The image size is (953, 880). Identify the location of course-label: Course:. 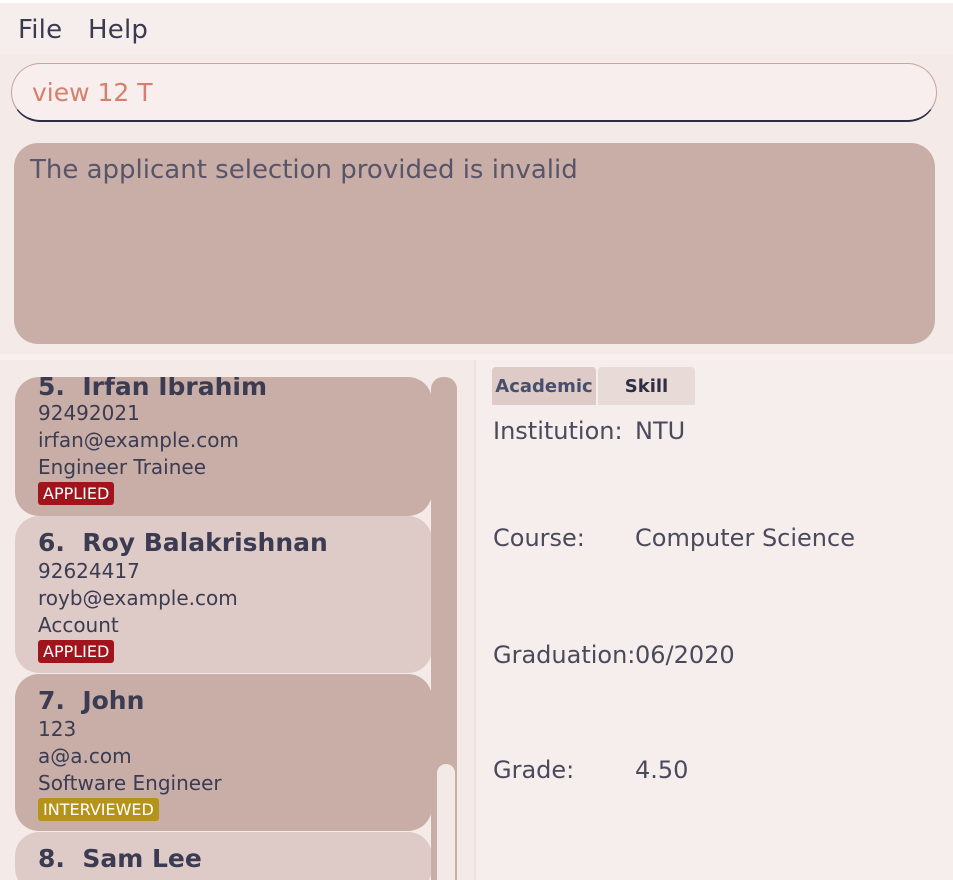
(539, 538).